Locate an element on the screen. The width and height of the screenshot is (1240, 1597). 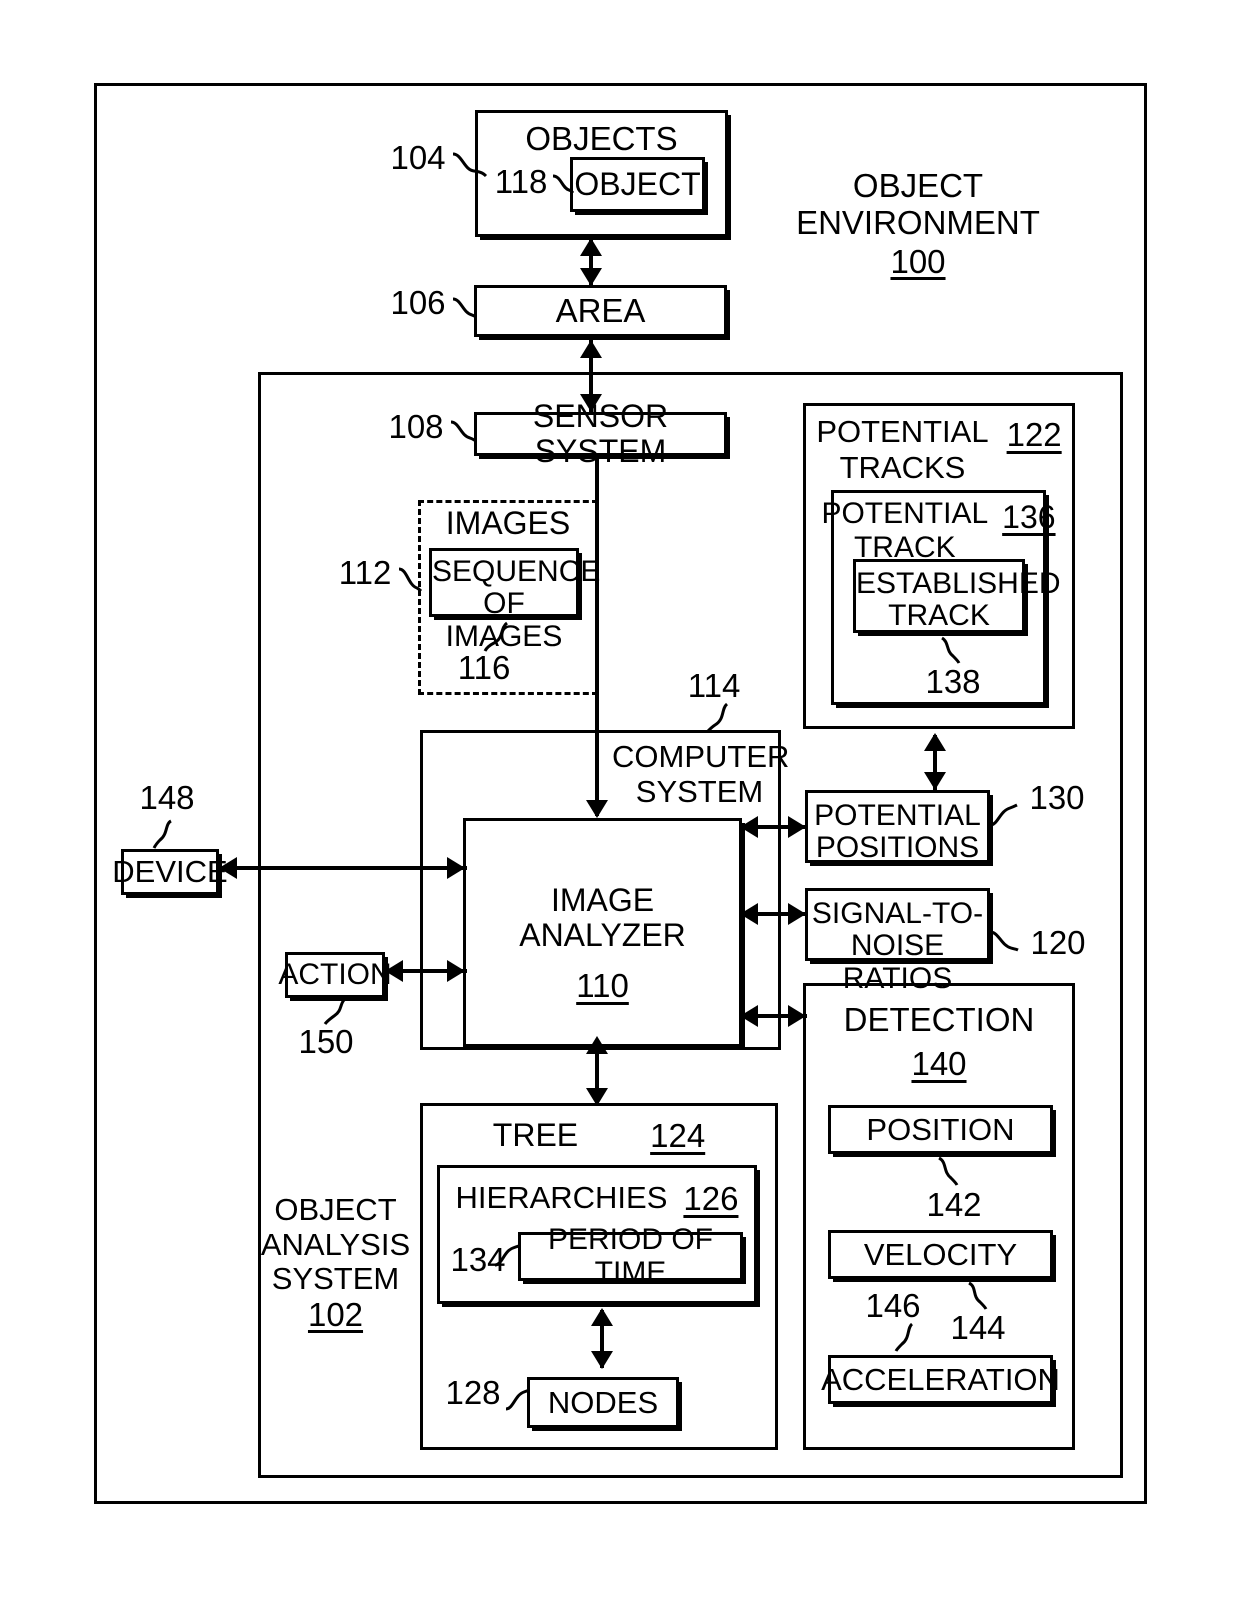
area-leader is located at coordinates (465, 308).